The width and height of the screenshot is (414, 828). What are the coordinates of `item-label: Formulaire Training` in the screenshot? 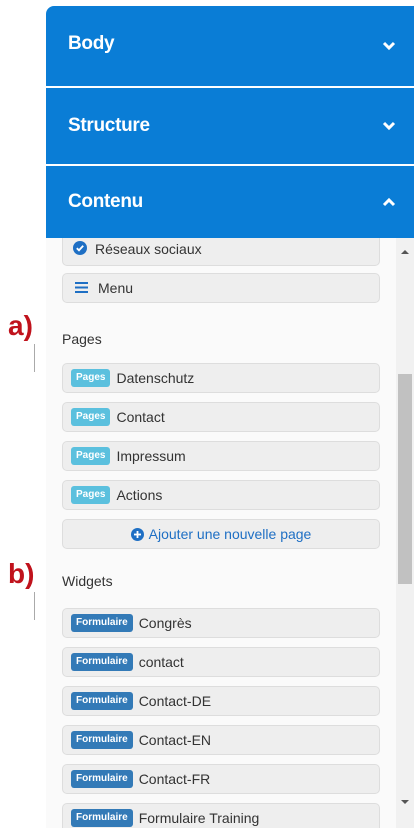 It's located at (199, 818).